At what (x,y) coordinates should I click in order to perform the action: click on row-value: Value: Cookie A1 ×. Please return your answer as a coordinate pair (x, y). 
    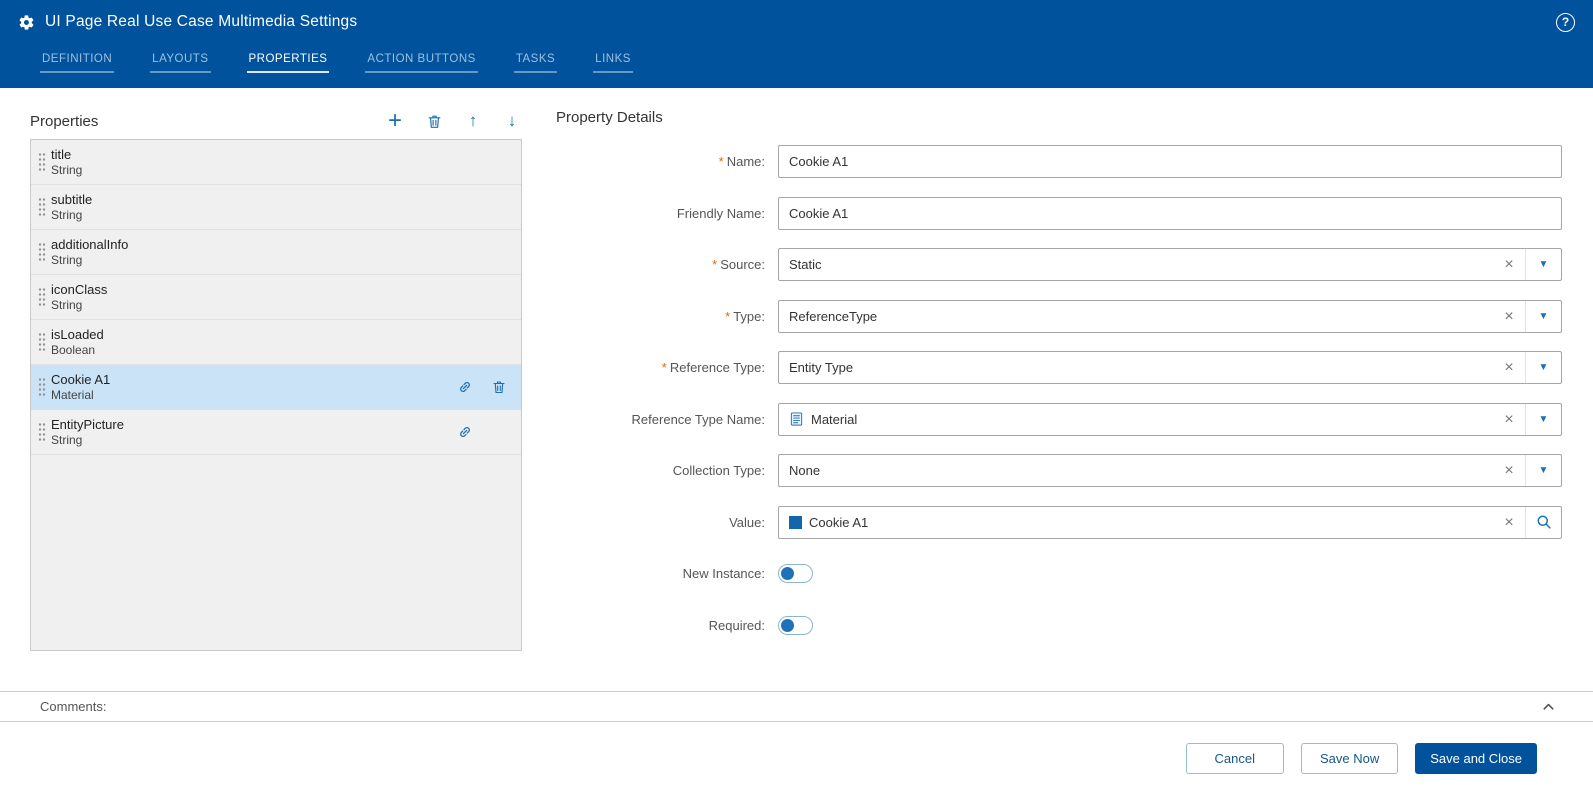
    Looking at the image, I should click on (1059, 522).